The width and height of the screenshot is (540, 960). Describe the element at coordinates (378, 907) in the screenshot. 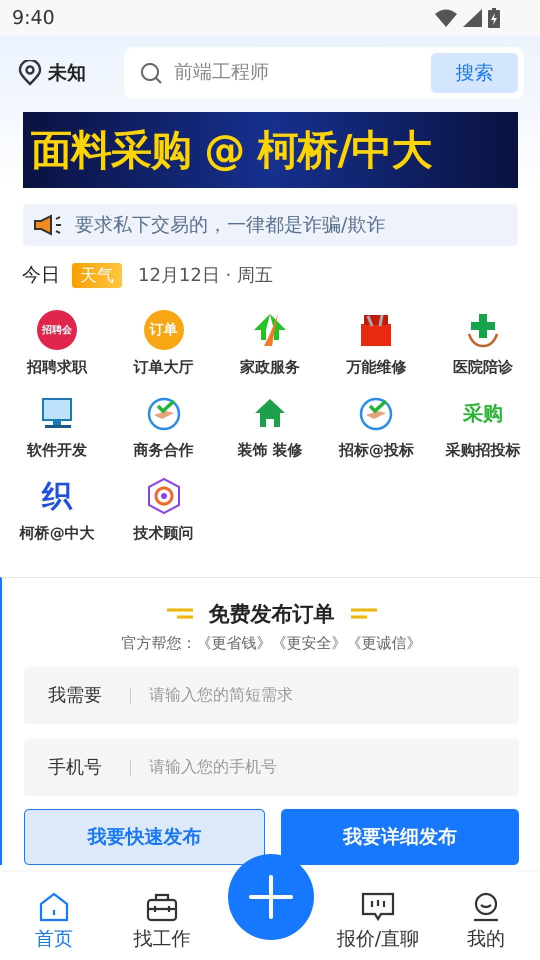

I see `chat-icon` at that location.